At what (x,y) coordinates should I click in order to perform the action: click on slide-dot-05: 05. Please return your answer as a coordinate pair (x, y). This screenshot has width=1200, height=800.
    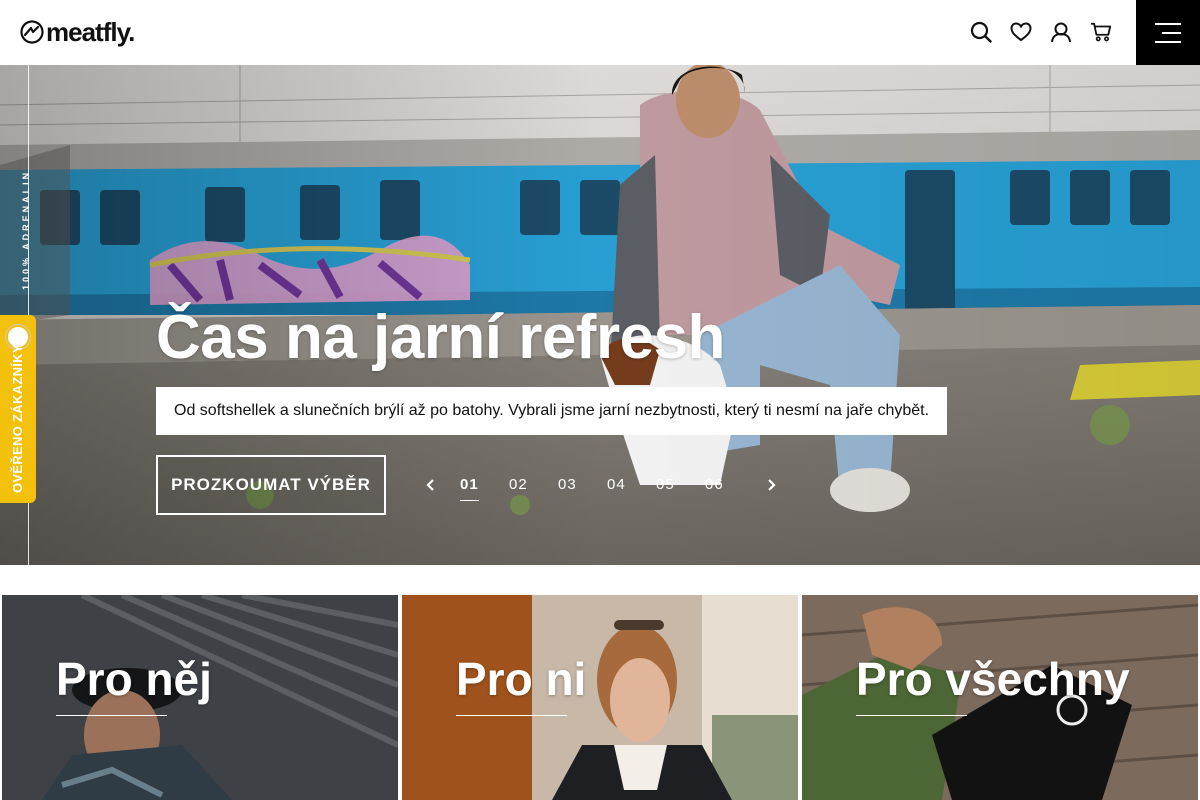
    Looking at the image, I should click on (674, 485).